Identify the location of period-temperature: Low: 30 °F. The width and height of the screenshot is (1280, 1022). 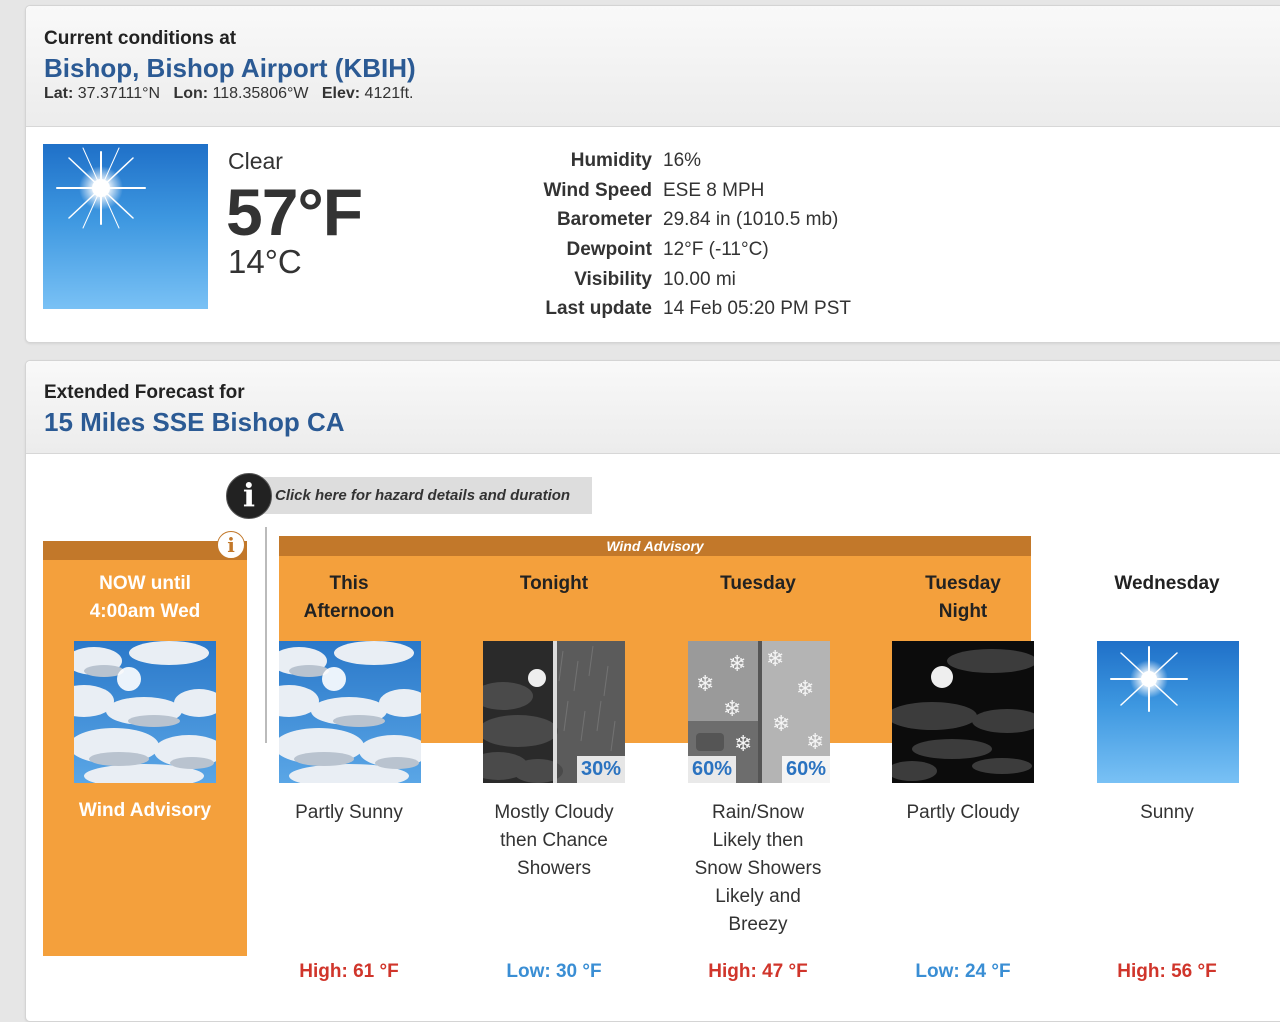
(554, 971).